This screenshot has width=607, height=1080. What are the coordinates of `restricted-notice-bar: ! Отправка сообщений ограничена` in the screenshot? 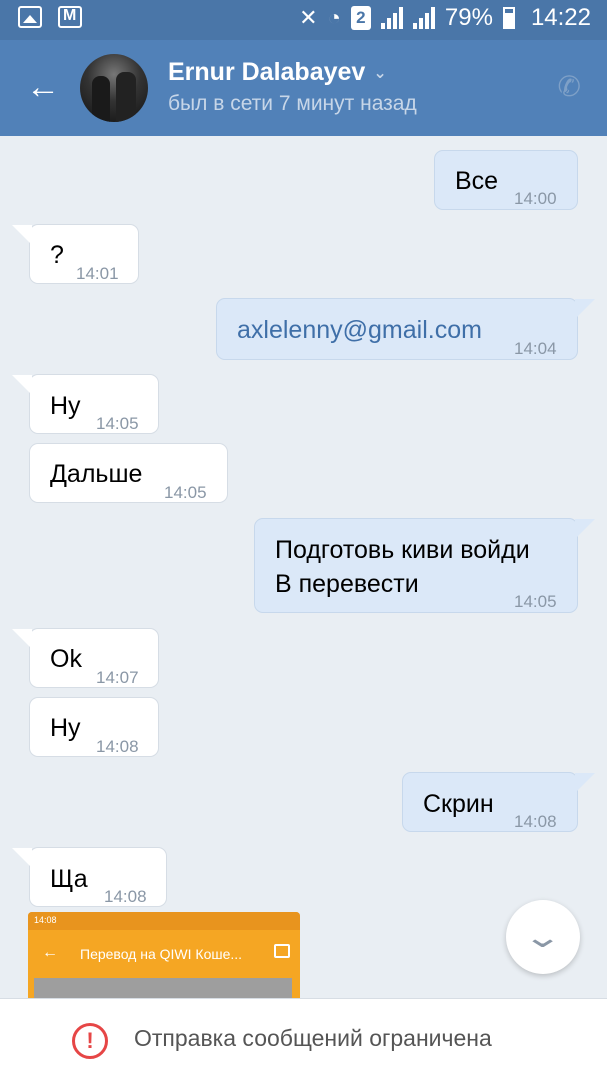 It's located at (303, 1039).